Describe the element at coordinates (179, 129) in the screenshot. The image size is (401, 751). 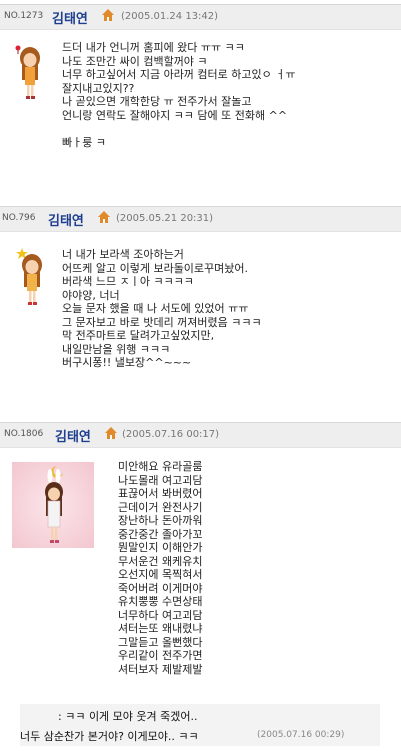
I see `content-line` at that location.